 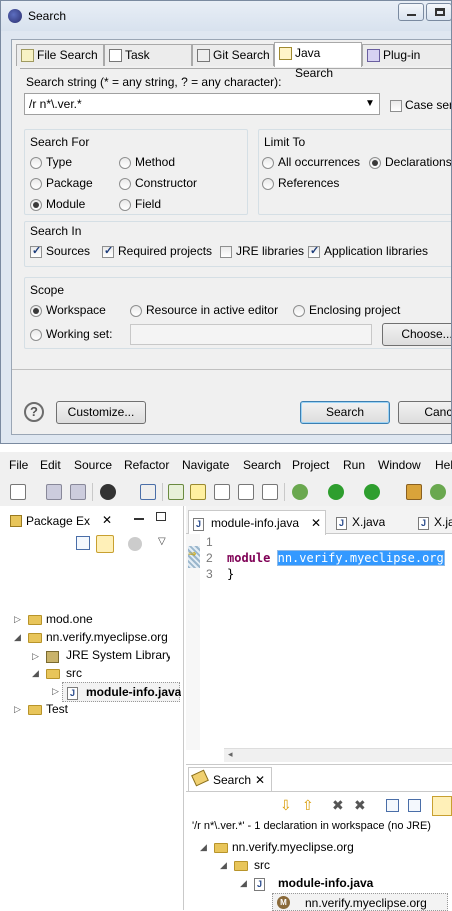 I want to click on search-button: Search, so click(x=345, y=412).